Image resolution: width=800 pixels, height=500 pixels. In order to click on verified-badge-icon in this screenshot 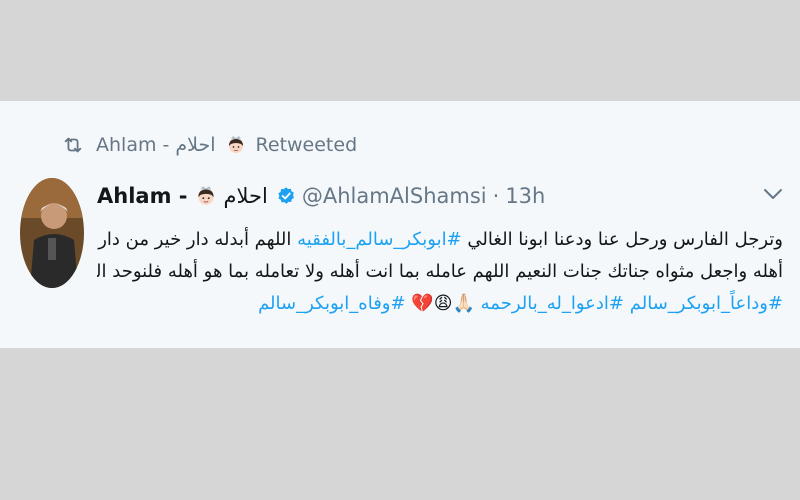, I will do `click(286, 195)`.